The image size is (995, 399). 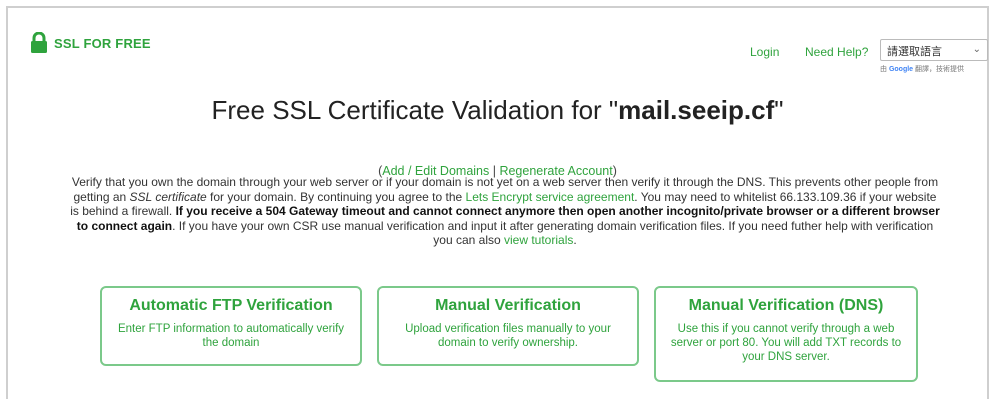 I want to click on language-select: 請選取語言 ⌄, so click(x=934, y=50).